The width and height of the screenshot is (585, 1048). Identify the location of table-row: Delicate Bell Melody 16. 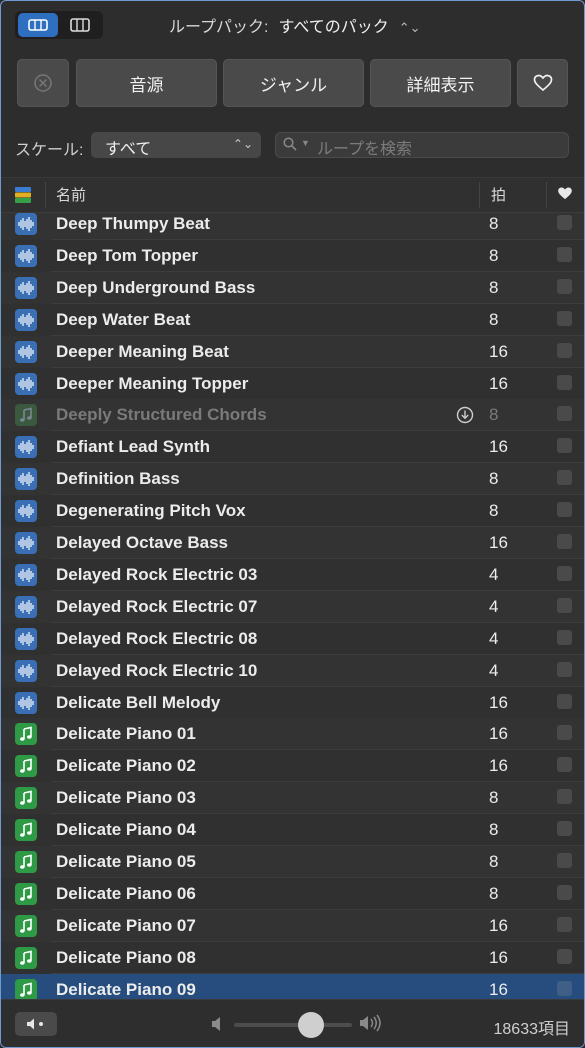
(292, 702).